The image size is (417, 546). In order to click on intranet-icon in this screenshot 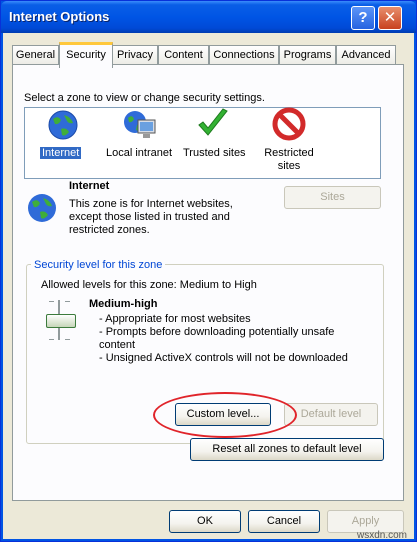, I will do `click(140, 125)`.